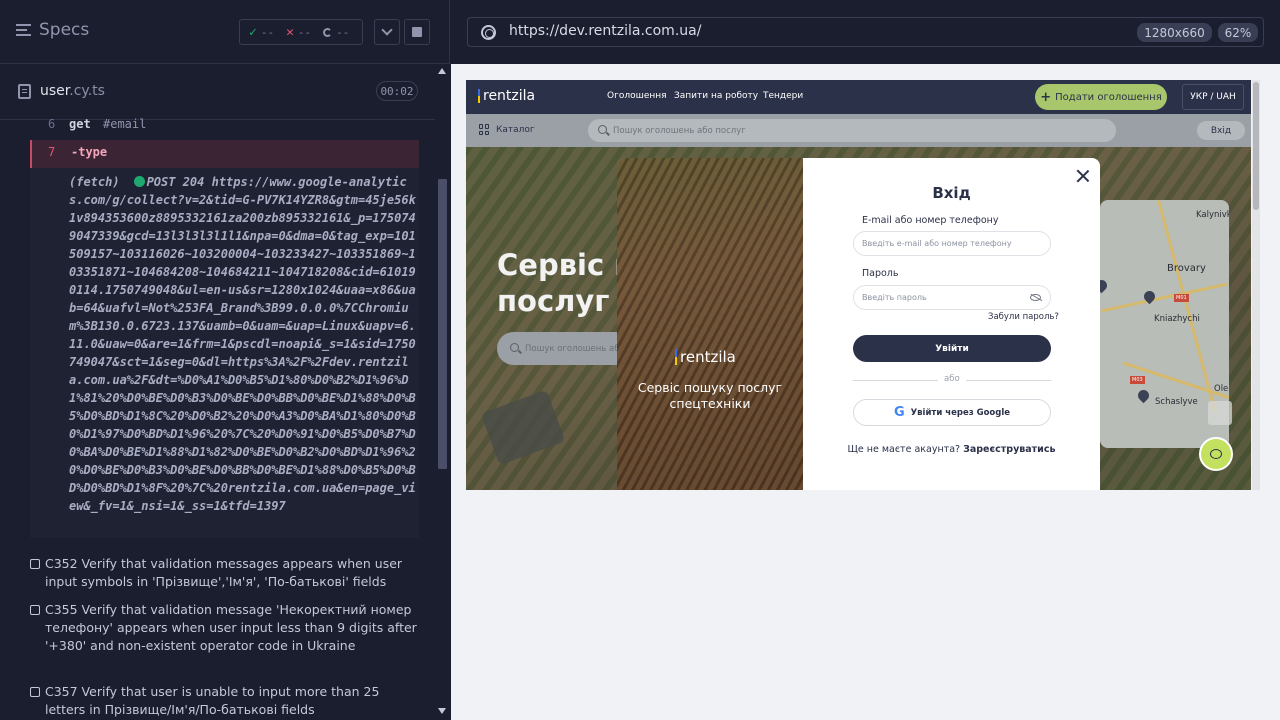 The height and width of the screenshot is (720, 1280). I want to click on hero-search-input: Пошук оголошень або, so click(562, 348).